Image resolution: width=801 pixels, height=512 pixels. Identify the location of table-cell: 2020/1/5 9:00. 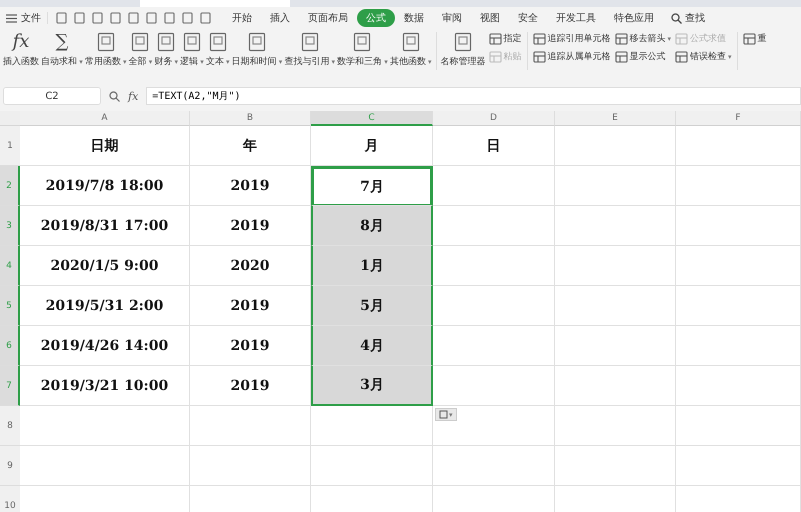
(105, 266).